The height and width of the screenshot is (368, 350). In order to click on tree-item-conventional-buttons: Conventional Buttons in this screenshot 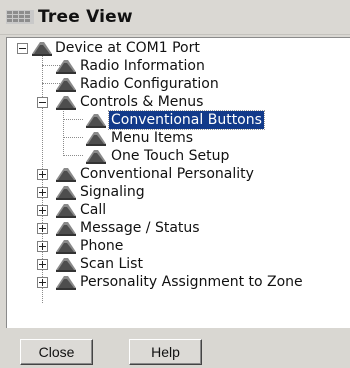, I will do `click(186, 120)`.